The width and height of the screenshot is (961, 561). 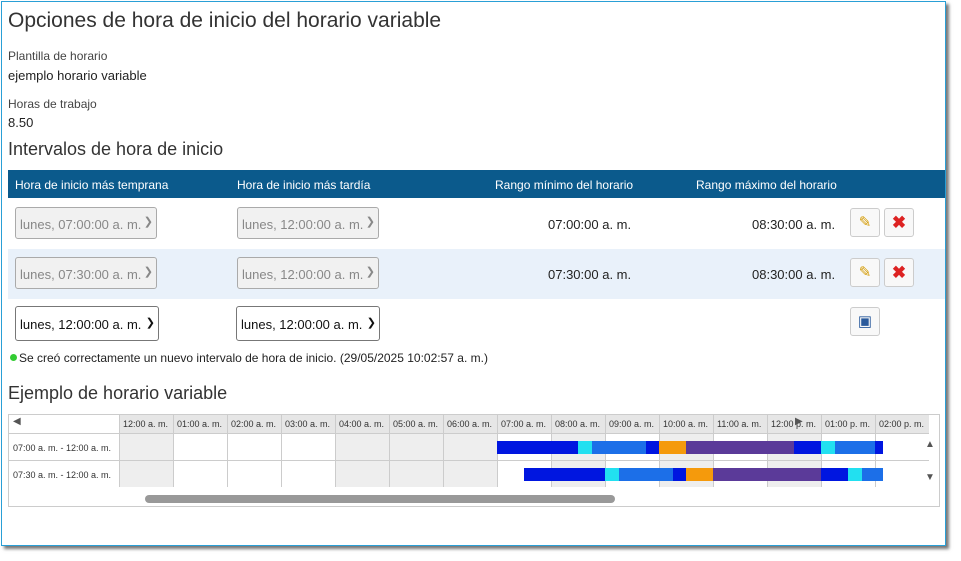 What do you see at coordinates (380, 499) in the screenshot?
I see `scrollbar-thumb` at bounding box center [380, 499].